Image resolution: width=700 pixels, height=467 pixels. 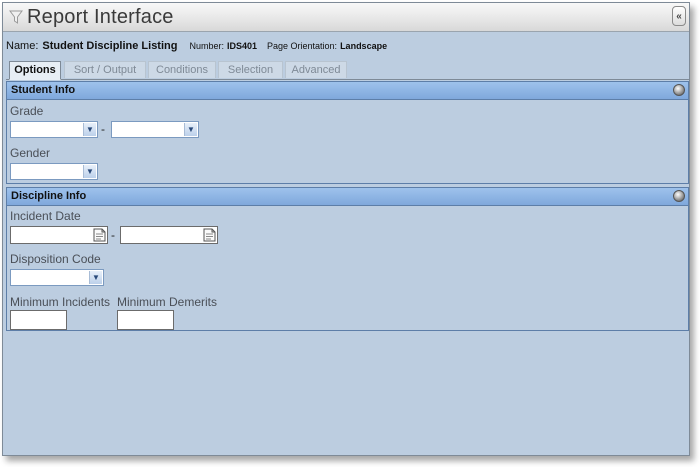 What do you see at coordinates (100, 17) in the screenshot?
I see `window-title: Report Interface` at bounding box center [100, 17].